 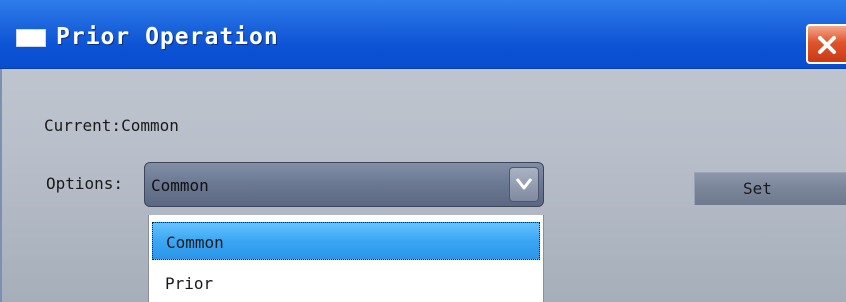 I want to click on close-icon, so click(x=827, y=45).